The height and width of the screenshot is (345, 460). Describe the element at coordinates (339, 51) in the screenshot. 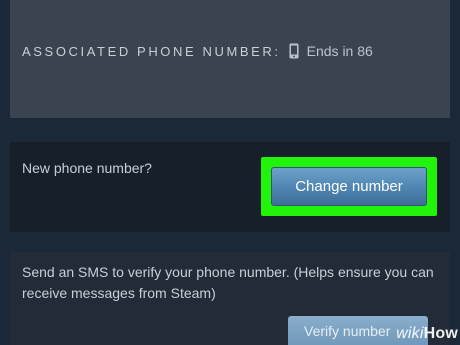

I see `phone-ends-in-text: Ends in 86` at that location.